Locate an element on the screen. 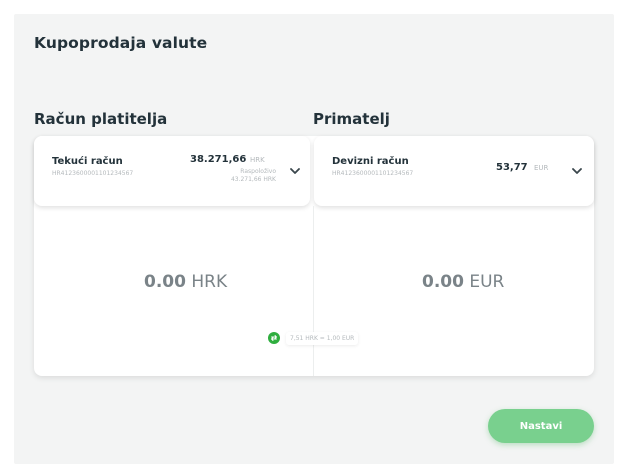  to-amount-currency: EUR is located at coordinates (487, 282).